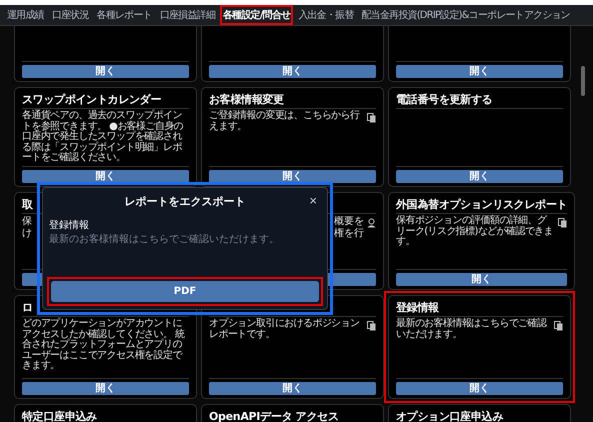 The image size is (593, 422). What do you see at coordinates (185, 201) in the screenshot?
I see `dialog-title: レポートをエクスポート` at bounding box center [185, 201].